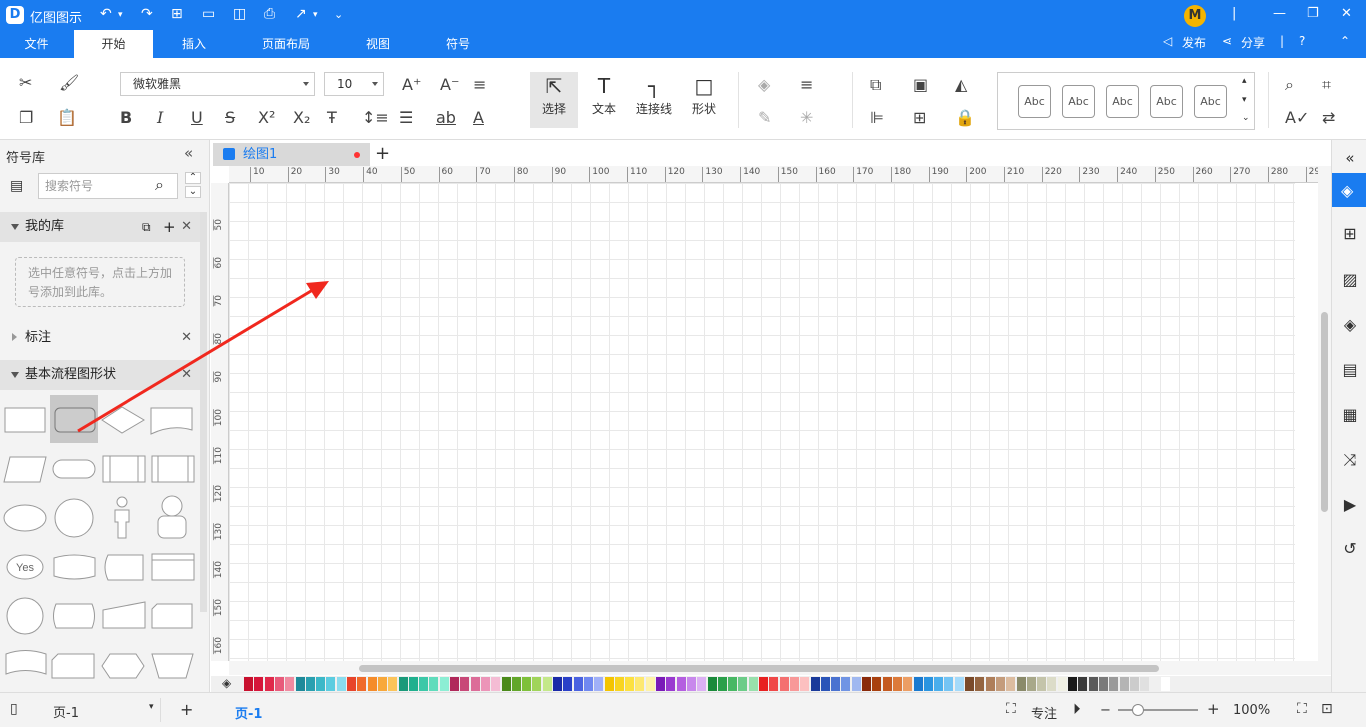 This screenshot has width=1366, height=727. Describe the element at coordinates (1213, 709) in the screenshot. I see `zoom-in-icon: +` at that location.